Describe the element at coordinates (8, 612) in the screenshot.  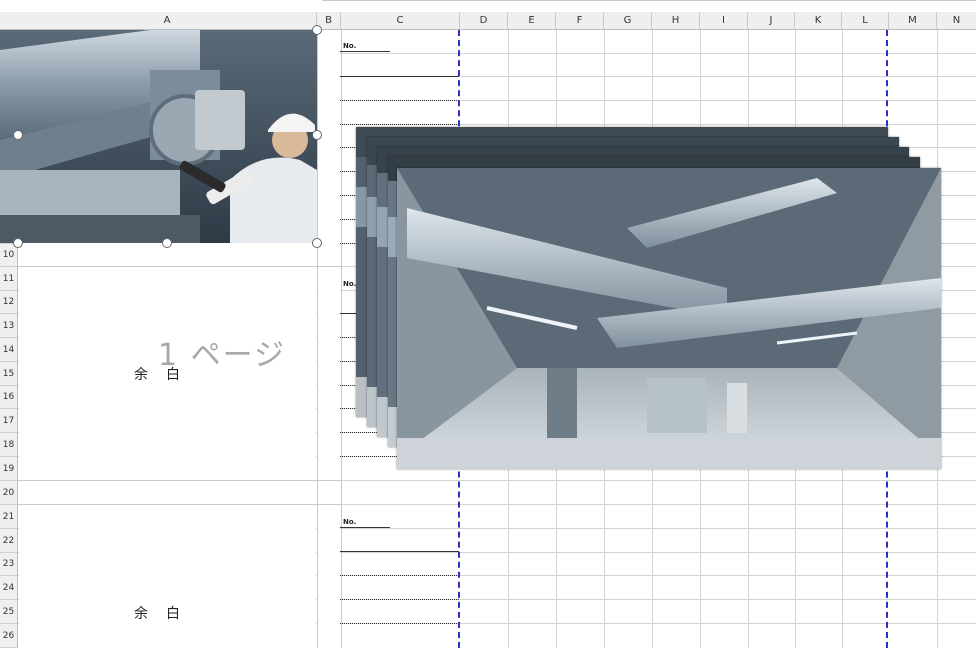
I see `row-header-25: 25` at that location.